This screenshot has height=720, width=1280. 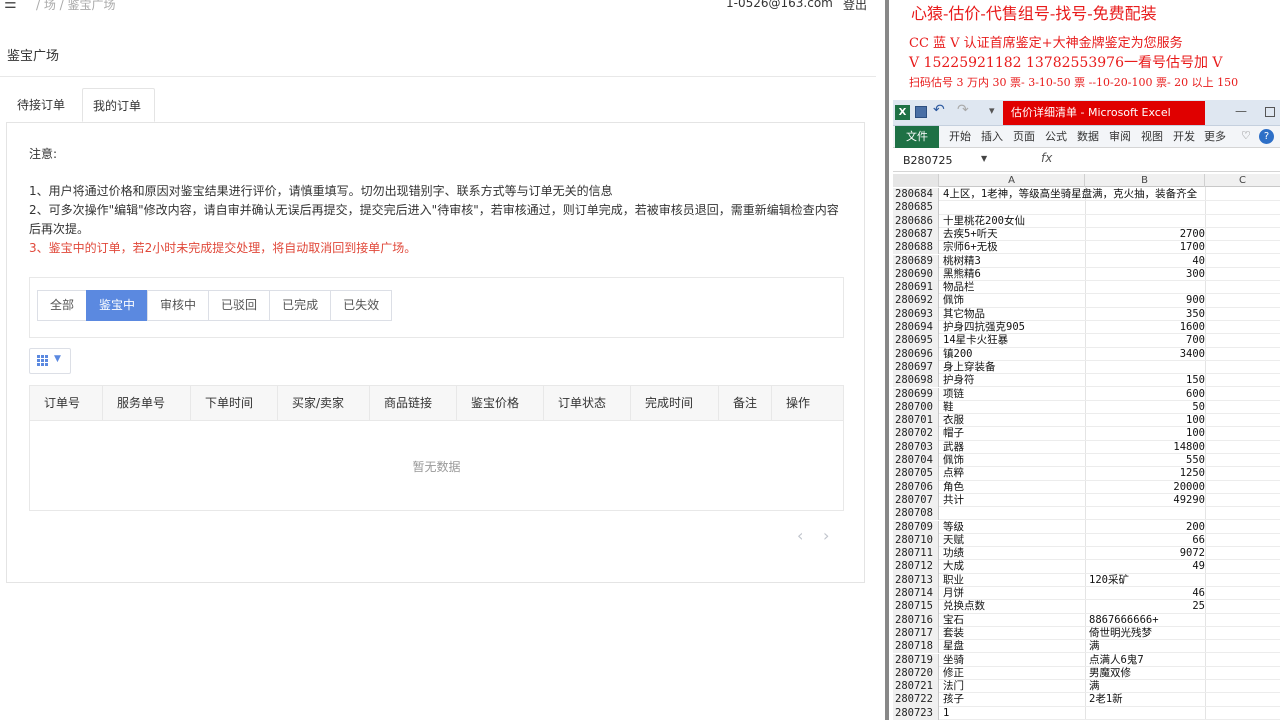 What do you see at coordinates (1147, 300) in the screenshot?
I see `cell-b: 900` at bounding box center [1147, 300].